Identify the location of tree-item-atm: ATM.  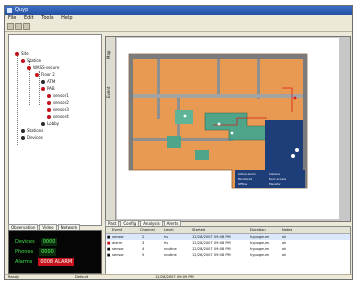
(48, 82).